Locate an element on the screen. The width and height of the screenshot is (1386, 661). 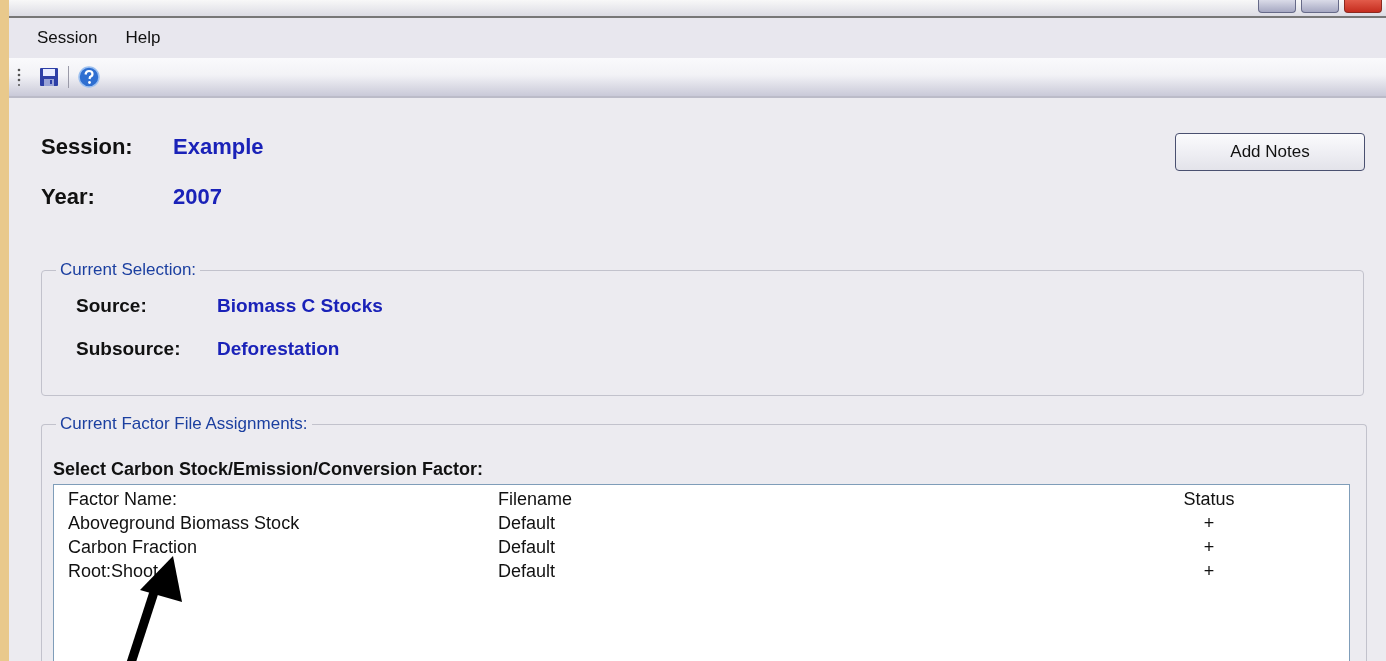
menu-item: Help is located at coordinates (143, 38).